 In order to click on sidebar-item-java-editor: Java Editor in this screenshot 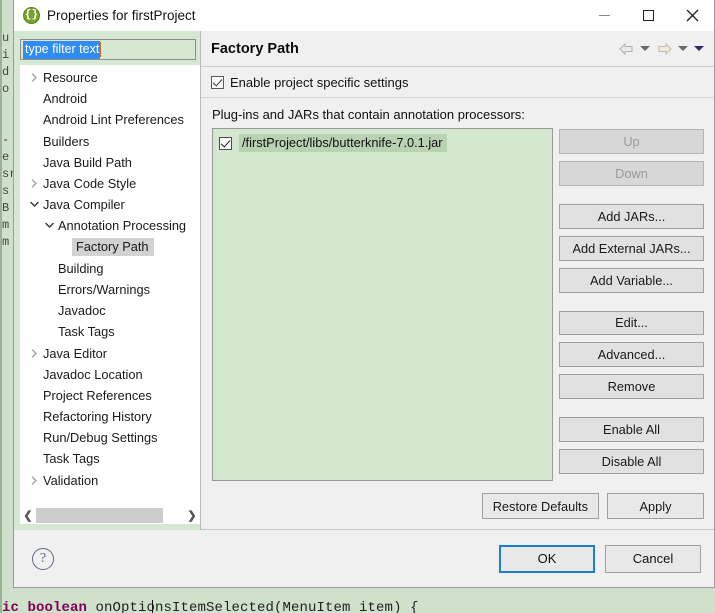, I will do `click(110, 352)`.